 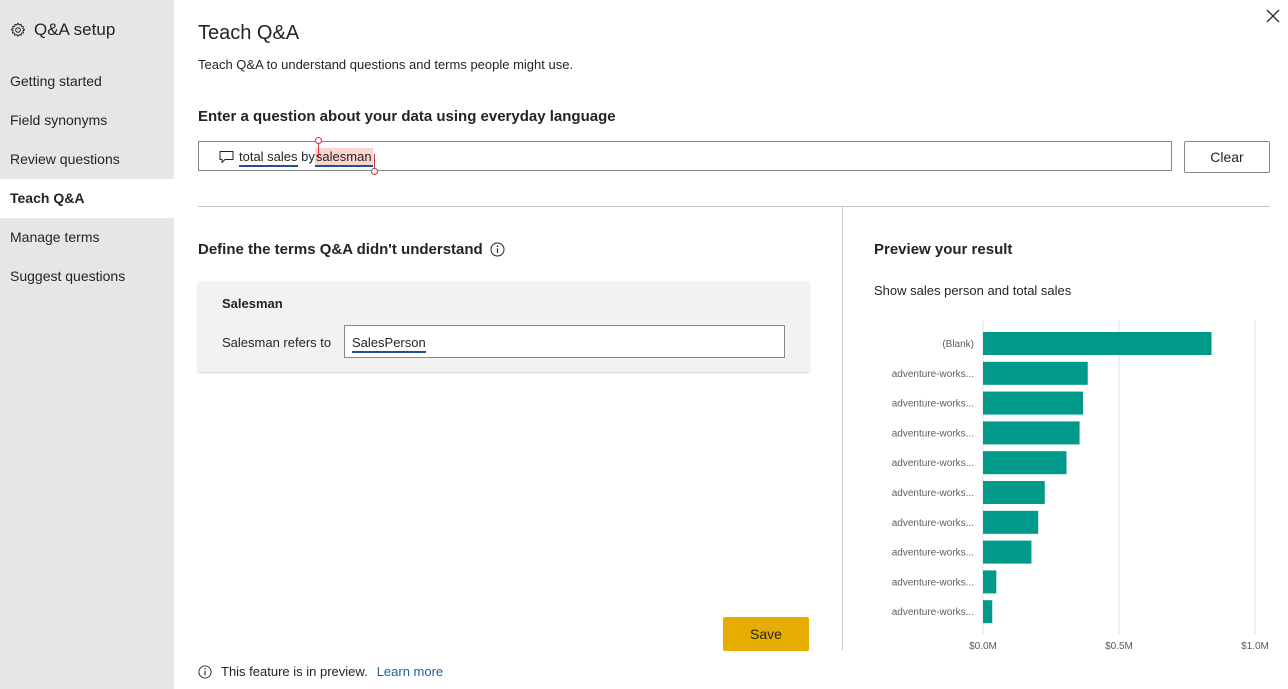 What do you see at coordinates (842, 428) in the screenshot?
I see `vertical-divider` at bounding box center [842, 428].